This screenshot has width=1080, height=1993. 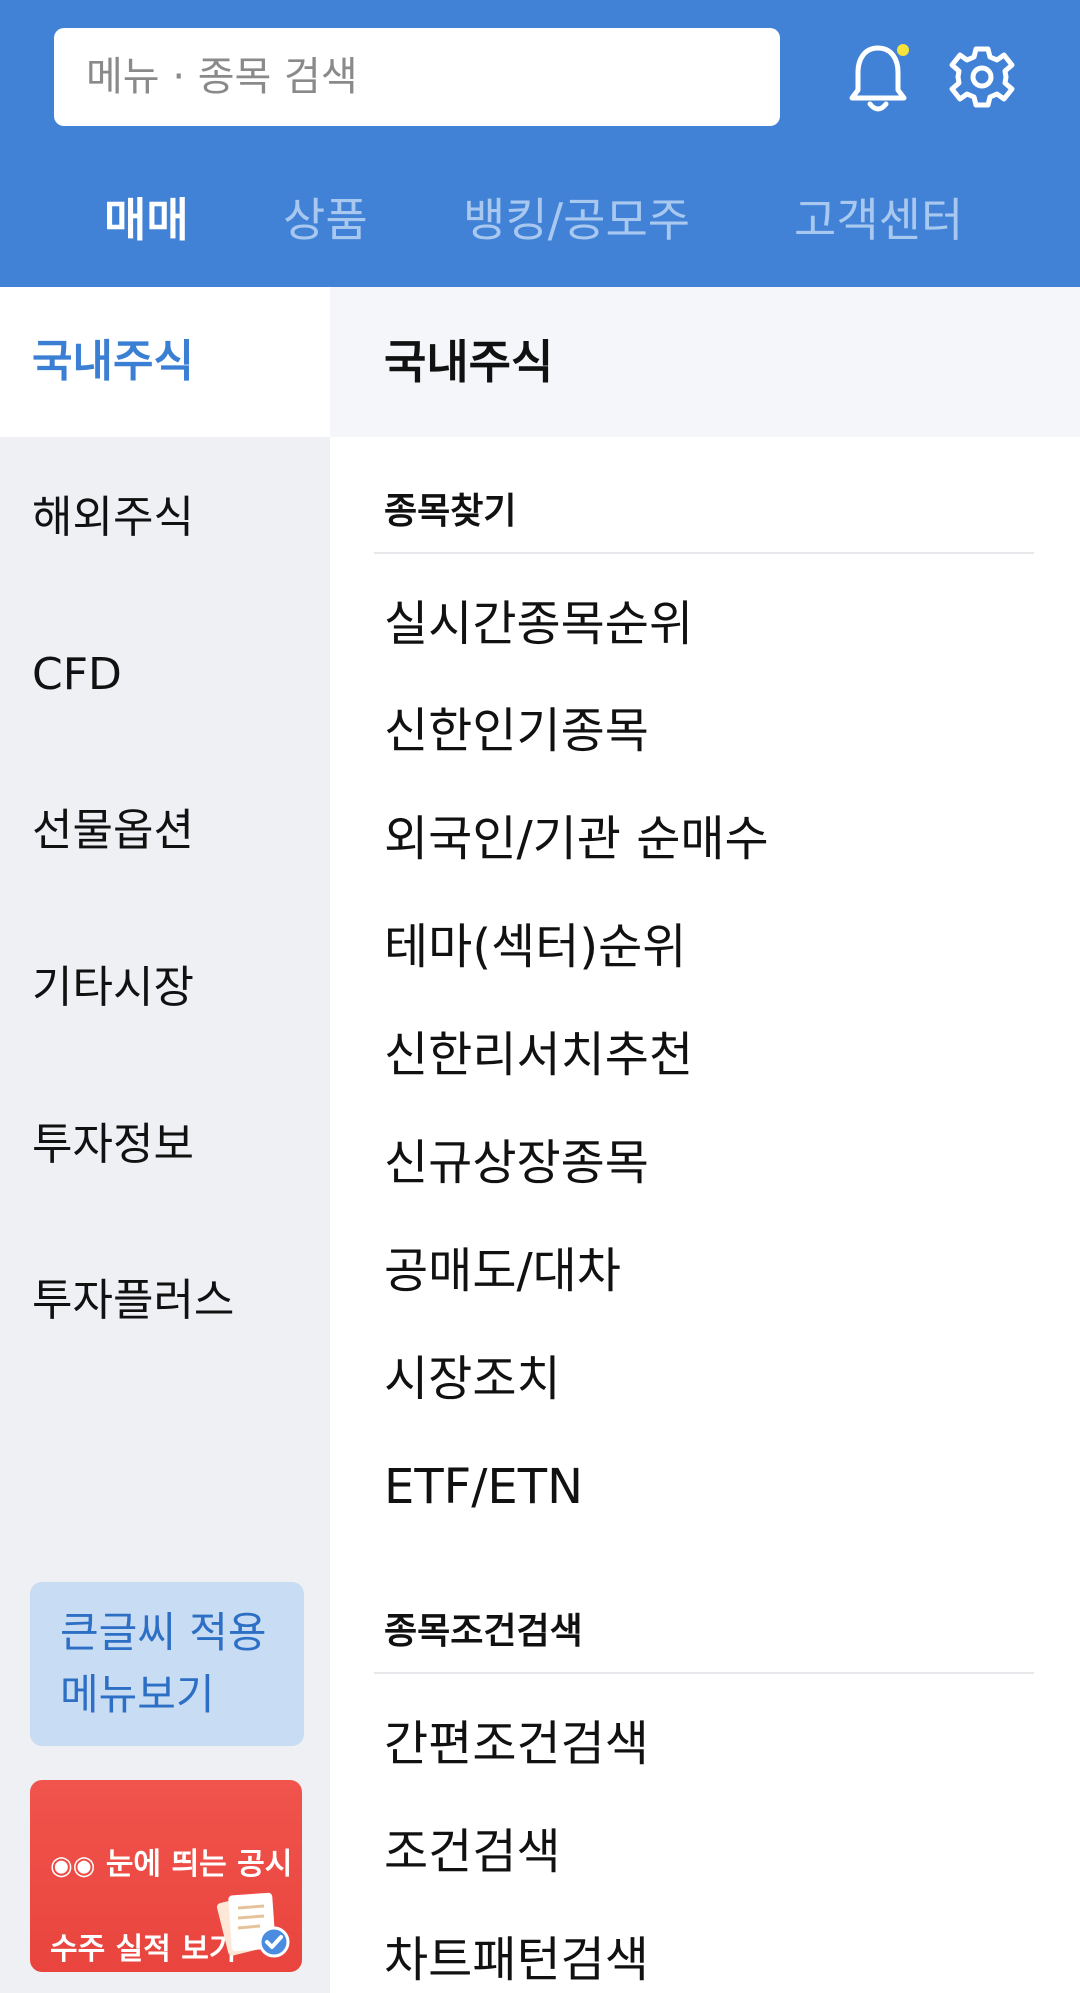 What do you see at coordinates (538, 1055) in the screenshot?
I see `menu-item-research-recommend: 신한리서치추천` at bounding box center [538, 1055].